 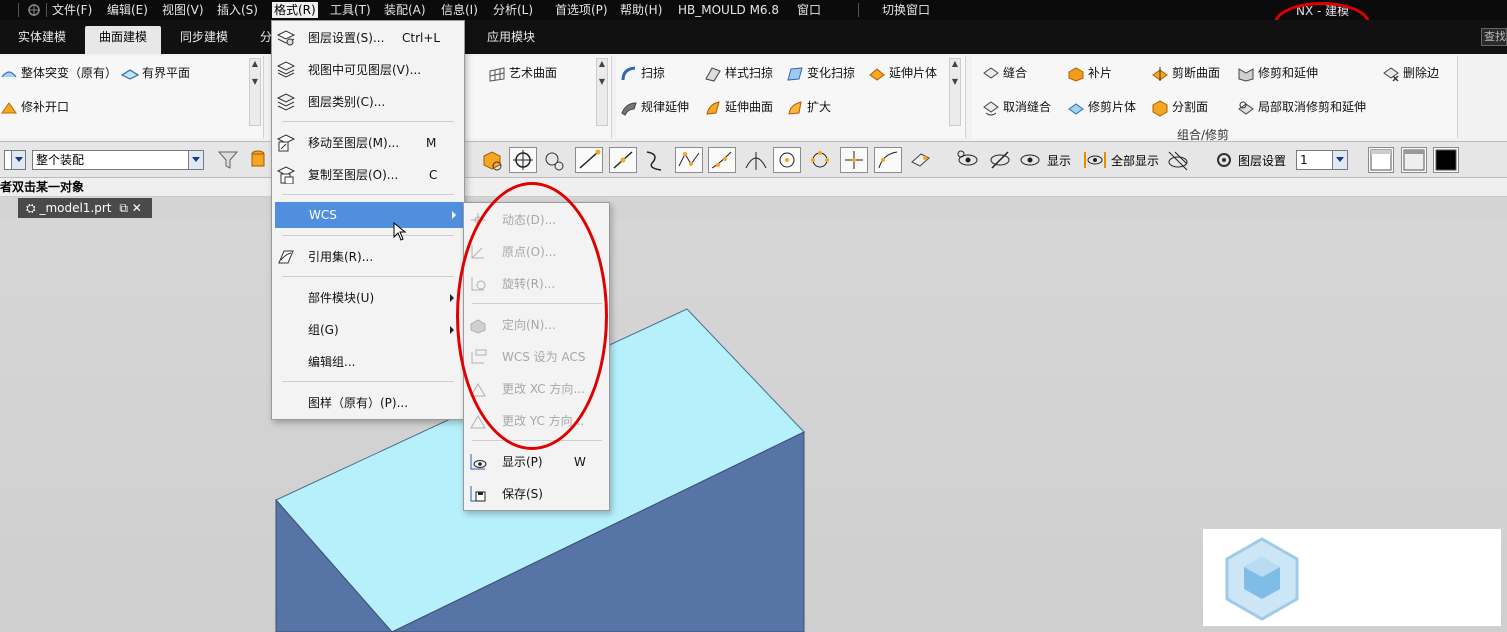 What do you see at coordinates (405, 10) in the screenshot?
I see `menu-assembly: 装配(A)` at bounding box center [405, 10].